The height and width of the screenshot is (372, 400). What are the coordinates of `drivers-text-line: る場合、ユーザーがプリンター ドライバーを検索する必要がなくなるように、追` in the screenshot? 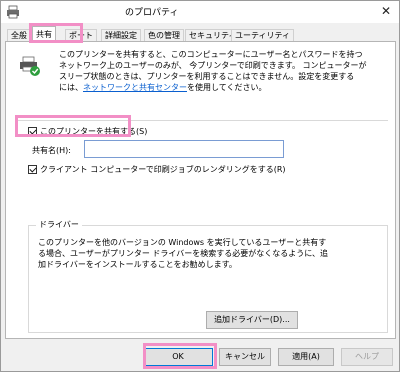 It's located at (183, 253).